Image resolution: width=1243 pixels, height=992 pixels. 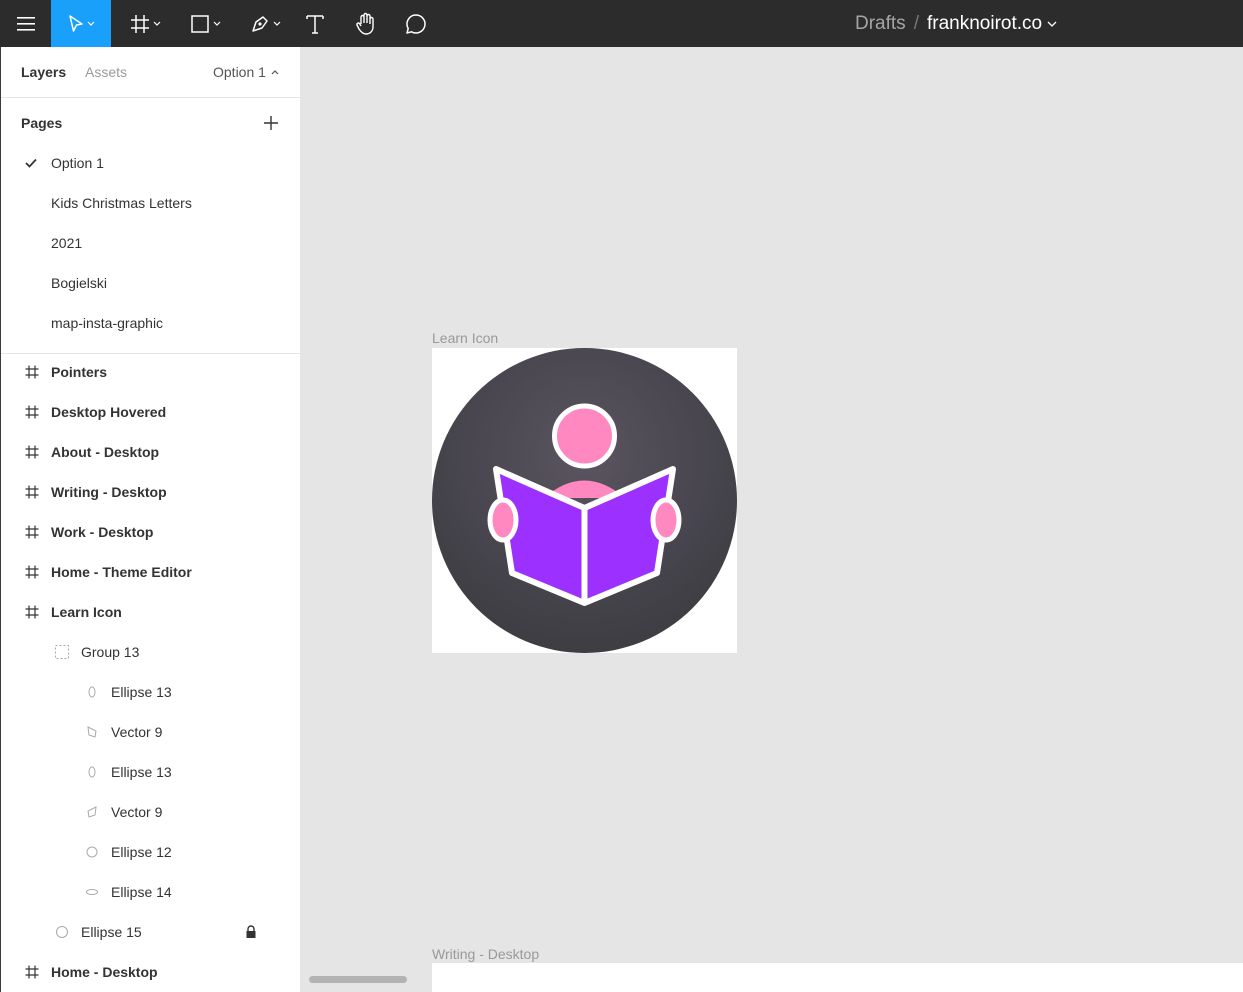 I want to click on text-t-icon, so click(x=315, y=24).